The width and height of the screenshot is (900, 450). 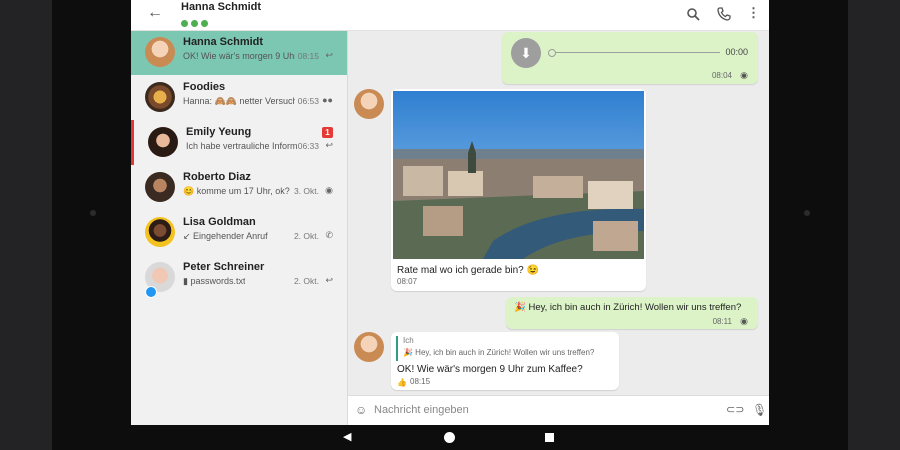 What do you see at coordinates (552, 53) in the screenshot?
I see `audio-progress-knob` at bounding box center [552, 53].